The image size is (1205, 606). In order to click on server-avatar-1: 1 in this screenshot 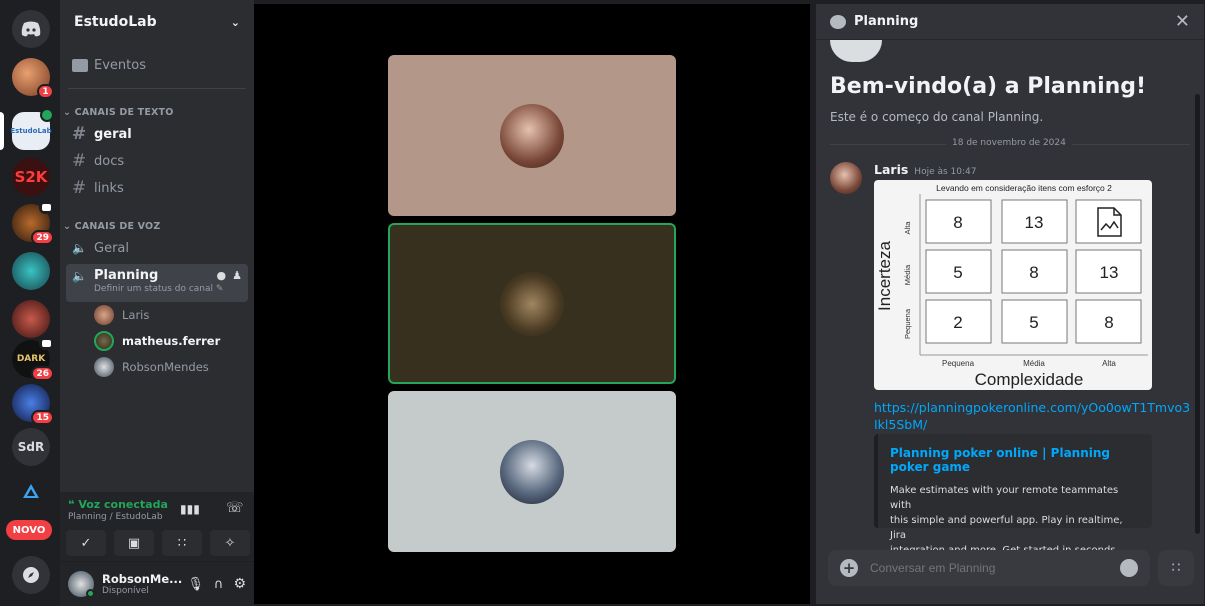, I will do `click(33, 78)`.